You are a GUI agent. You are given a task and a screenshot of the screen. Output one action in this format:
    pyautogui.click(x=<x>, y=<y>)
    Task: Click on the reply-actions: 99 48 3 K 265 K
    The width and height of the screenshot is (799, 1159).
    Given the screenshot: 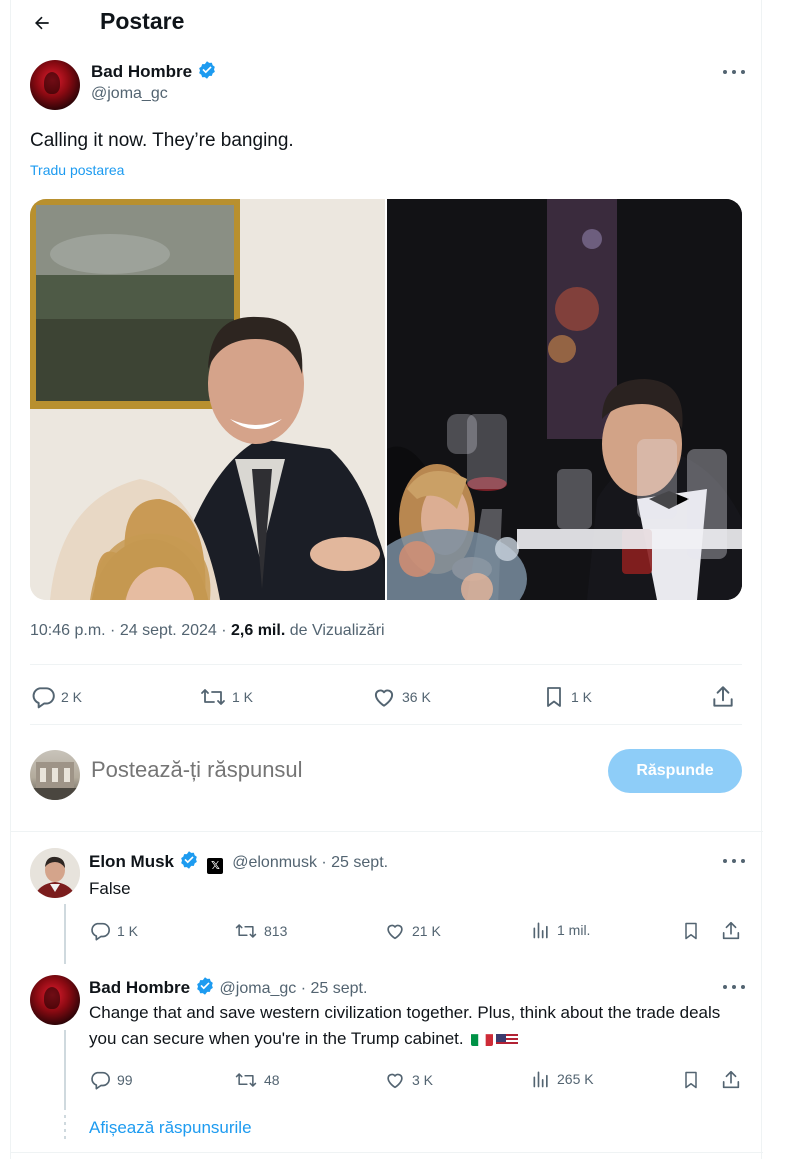 What is the action you would take?
    pyautogui.click(x=415, y=1080)
    